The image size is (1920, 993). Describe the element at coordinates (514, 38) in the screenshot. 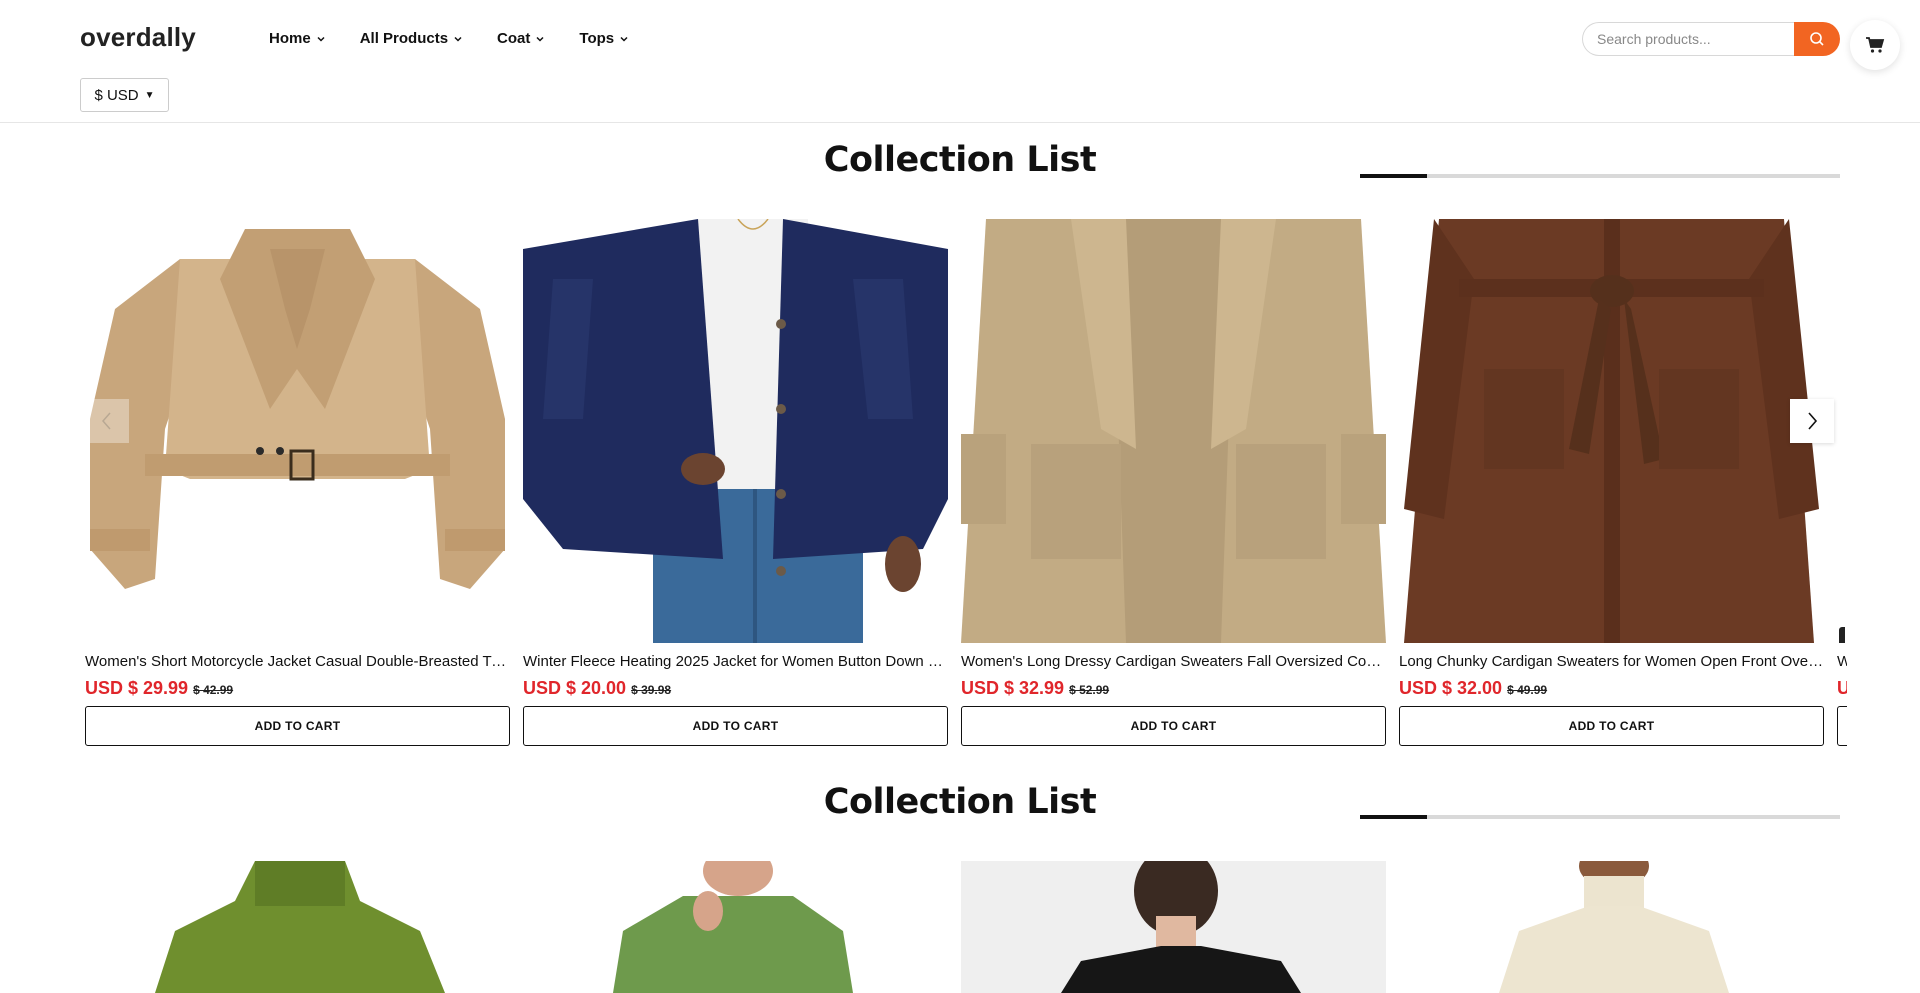

I see `nav-label: Coat` at that location.